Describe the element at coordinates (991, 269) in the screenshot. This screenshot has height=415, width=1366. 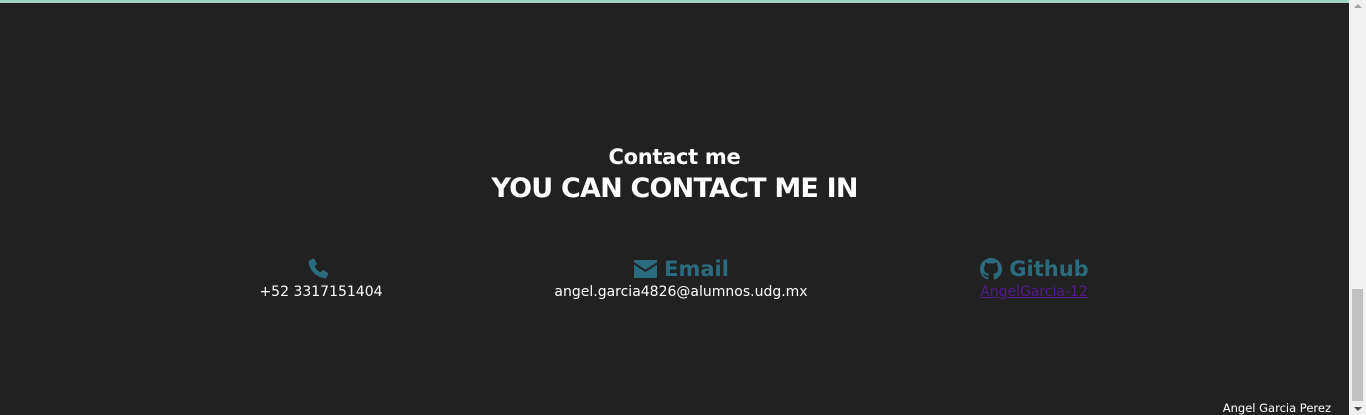
I see `github-icon` at that location.